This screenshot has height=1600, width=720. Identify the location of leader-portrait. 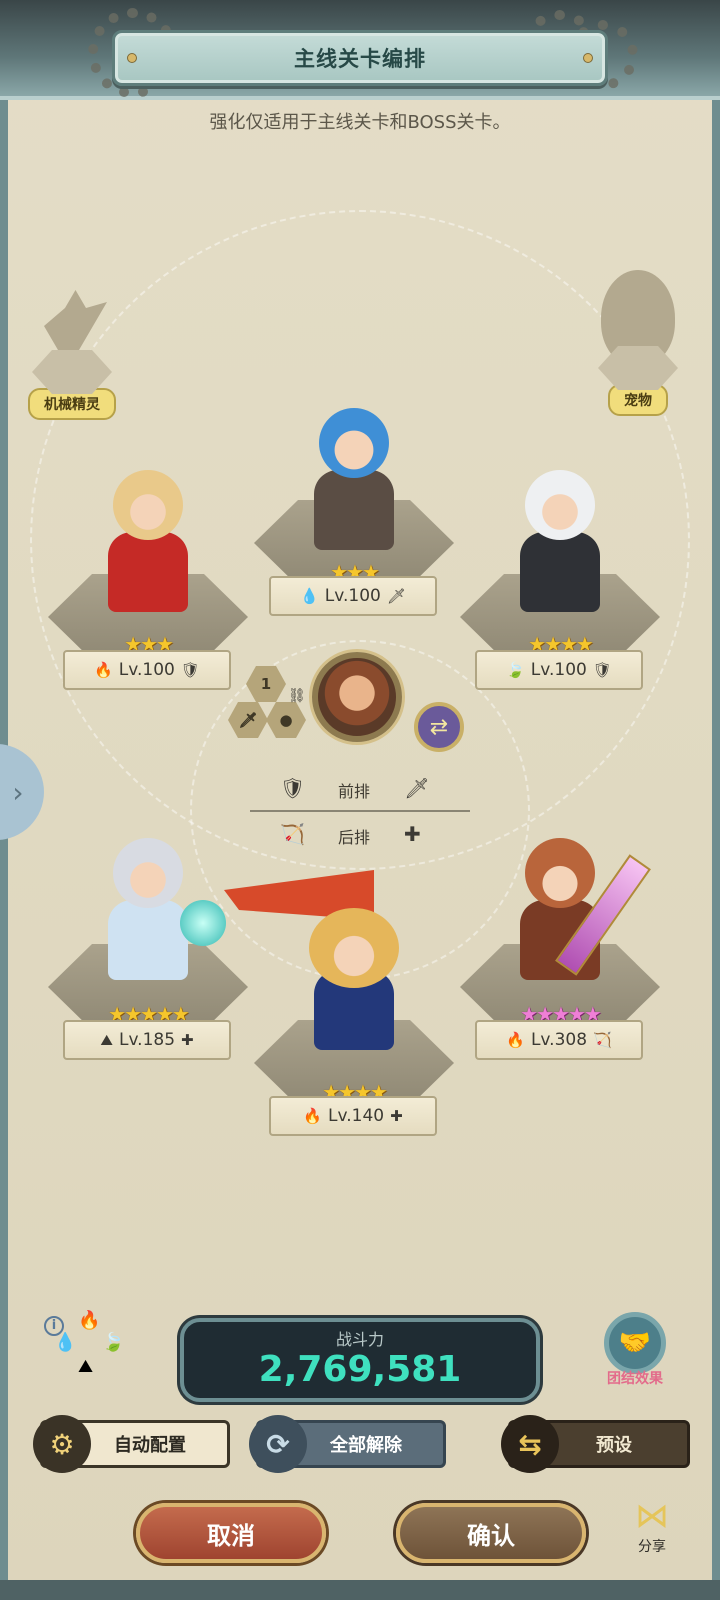
(357, 697).